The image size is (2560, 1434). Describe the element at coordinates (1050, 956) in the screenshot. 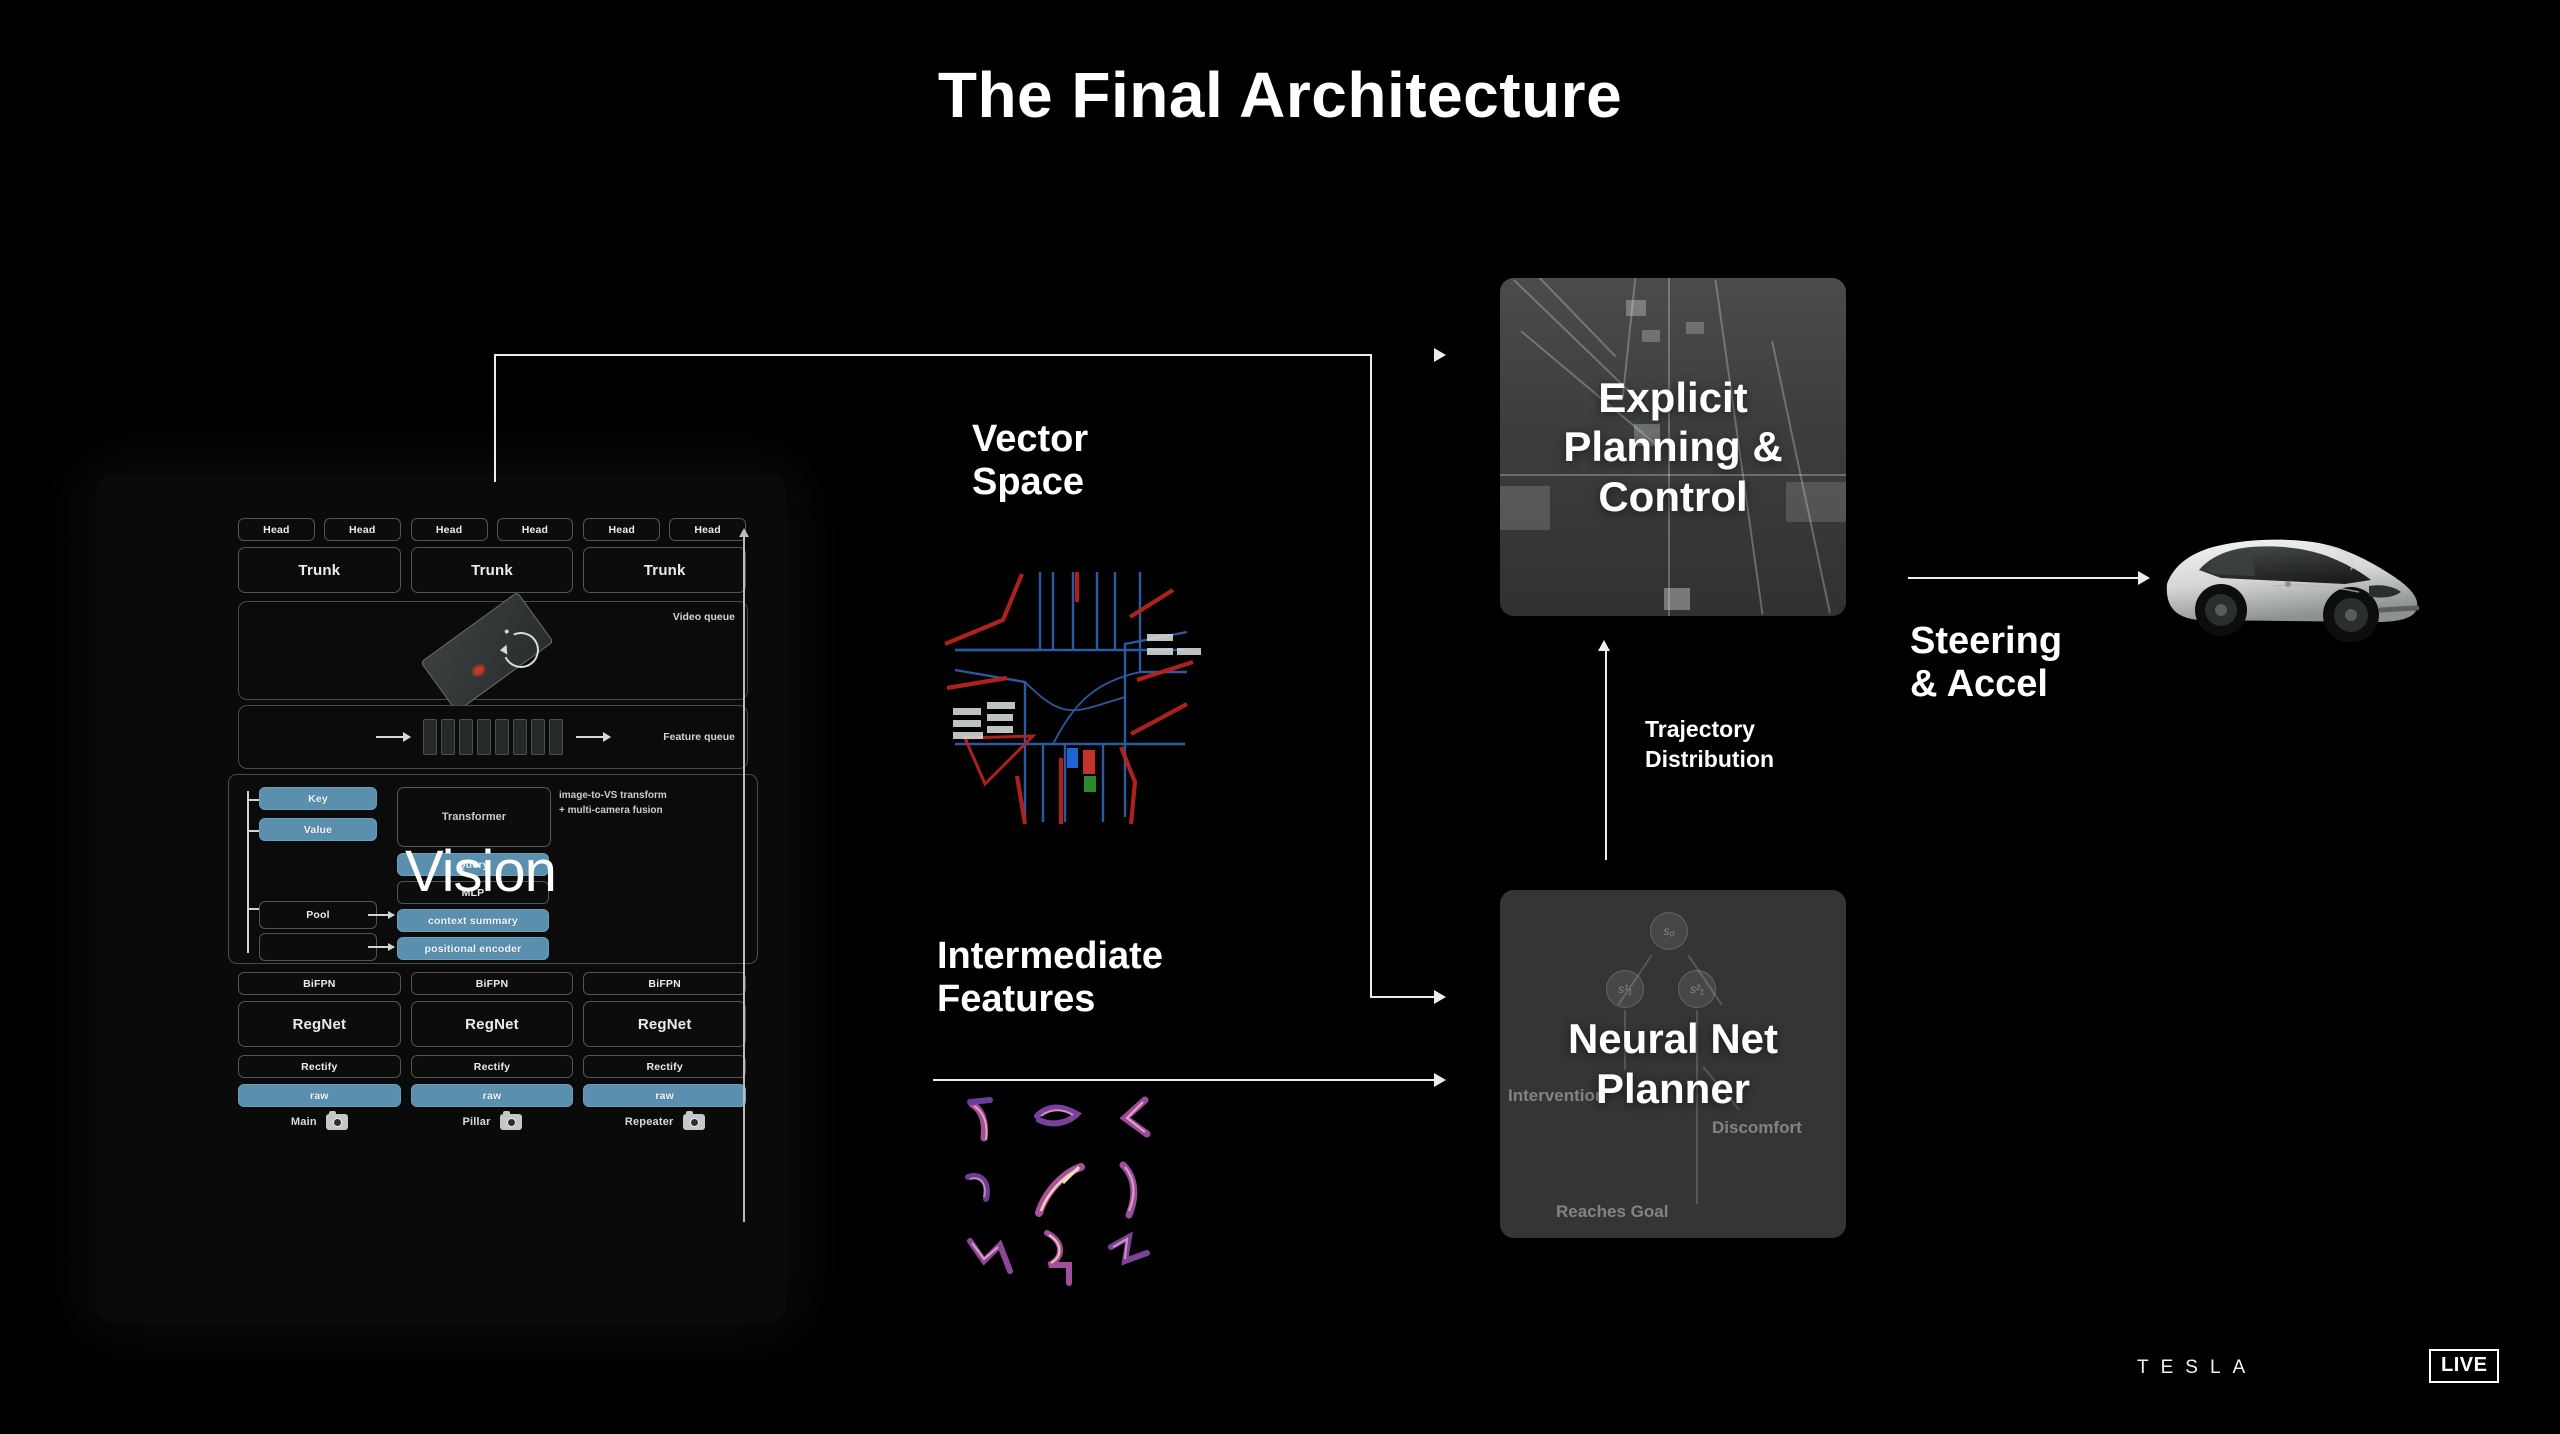

I see `intermediate-features-line1: Intermediate` at that location.